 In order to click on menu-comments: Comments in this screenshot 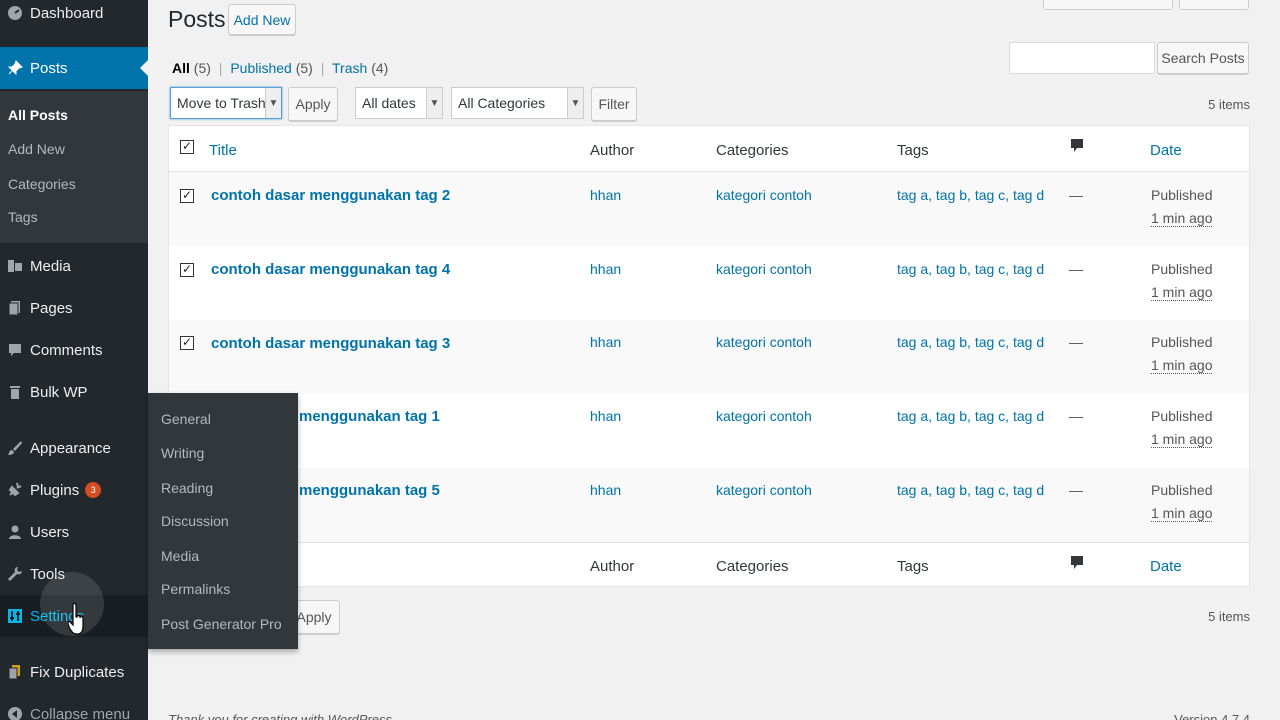, I will do `click(74, 350)`.